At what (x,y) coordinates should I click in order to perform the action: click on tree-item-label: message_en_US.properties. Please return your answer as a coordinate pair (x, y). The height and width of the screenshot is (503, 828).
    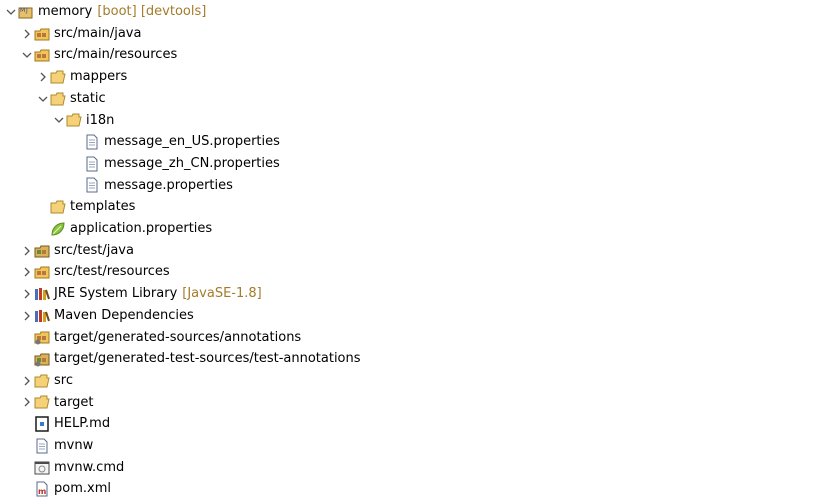
    Looking at the image, I should click on (192, 142).